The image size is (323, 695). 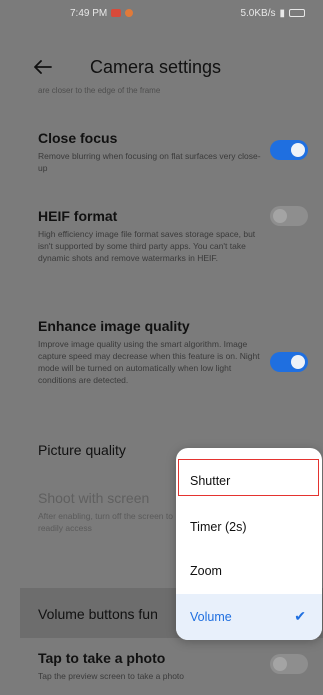 What do you see at coordinates (258, 13) in the screenshot?
I see `network-speed: 5.0KB/s` at bounding box center [258, 13].